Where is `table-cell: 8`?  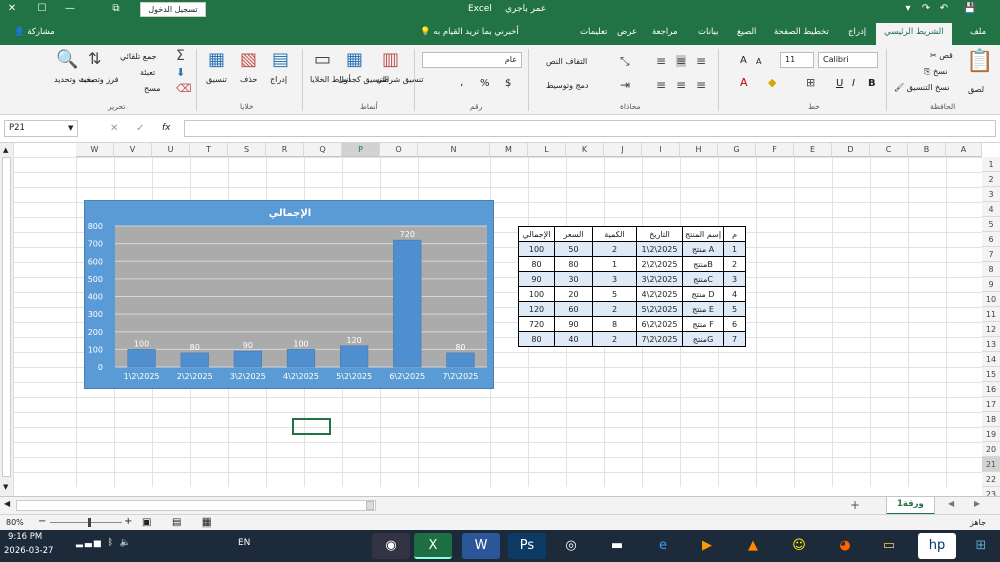 table-cell: 8 is located at coordinates (614, 324).